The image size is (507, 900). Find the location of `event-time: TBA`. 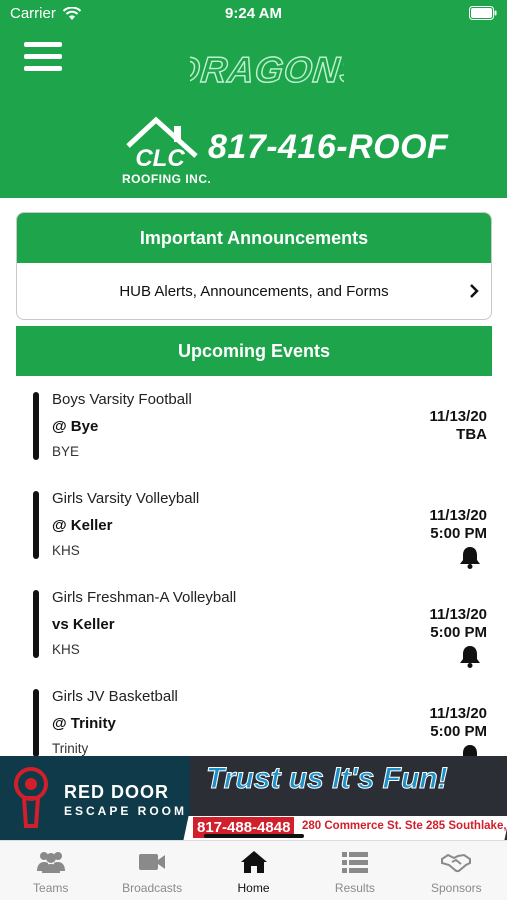

event-time: TBA is located at coordinates (471, 434).